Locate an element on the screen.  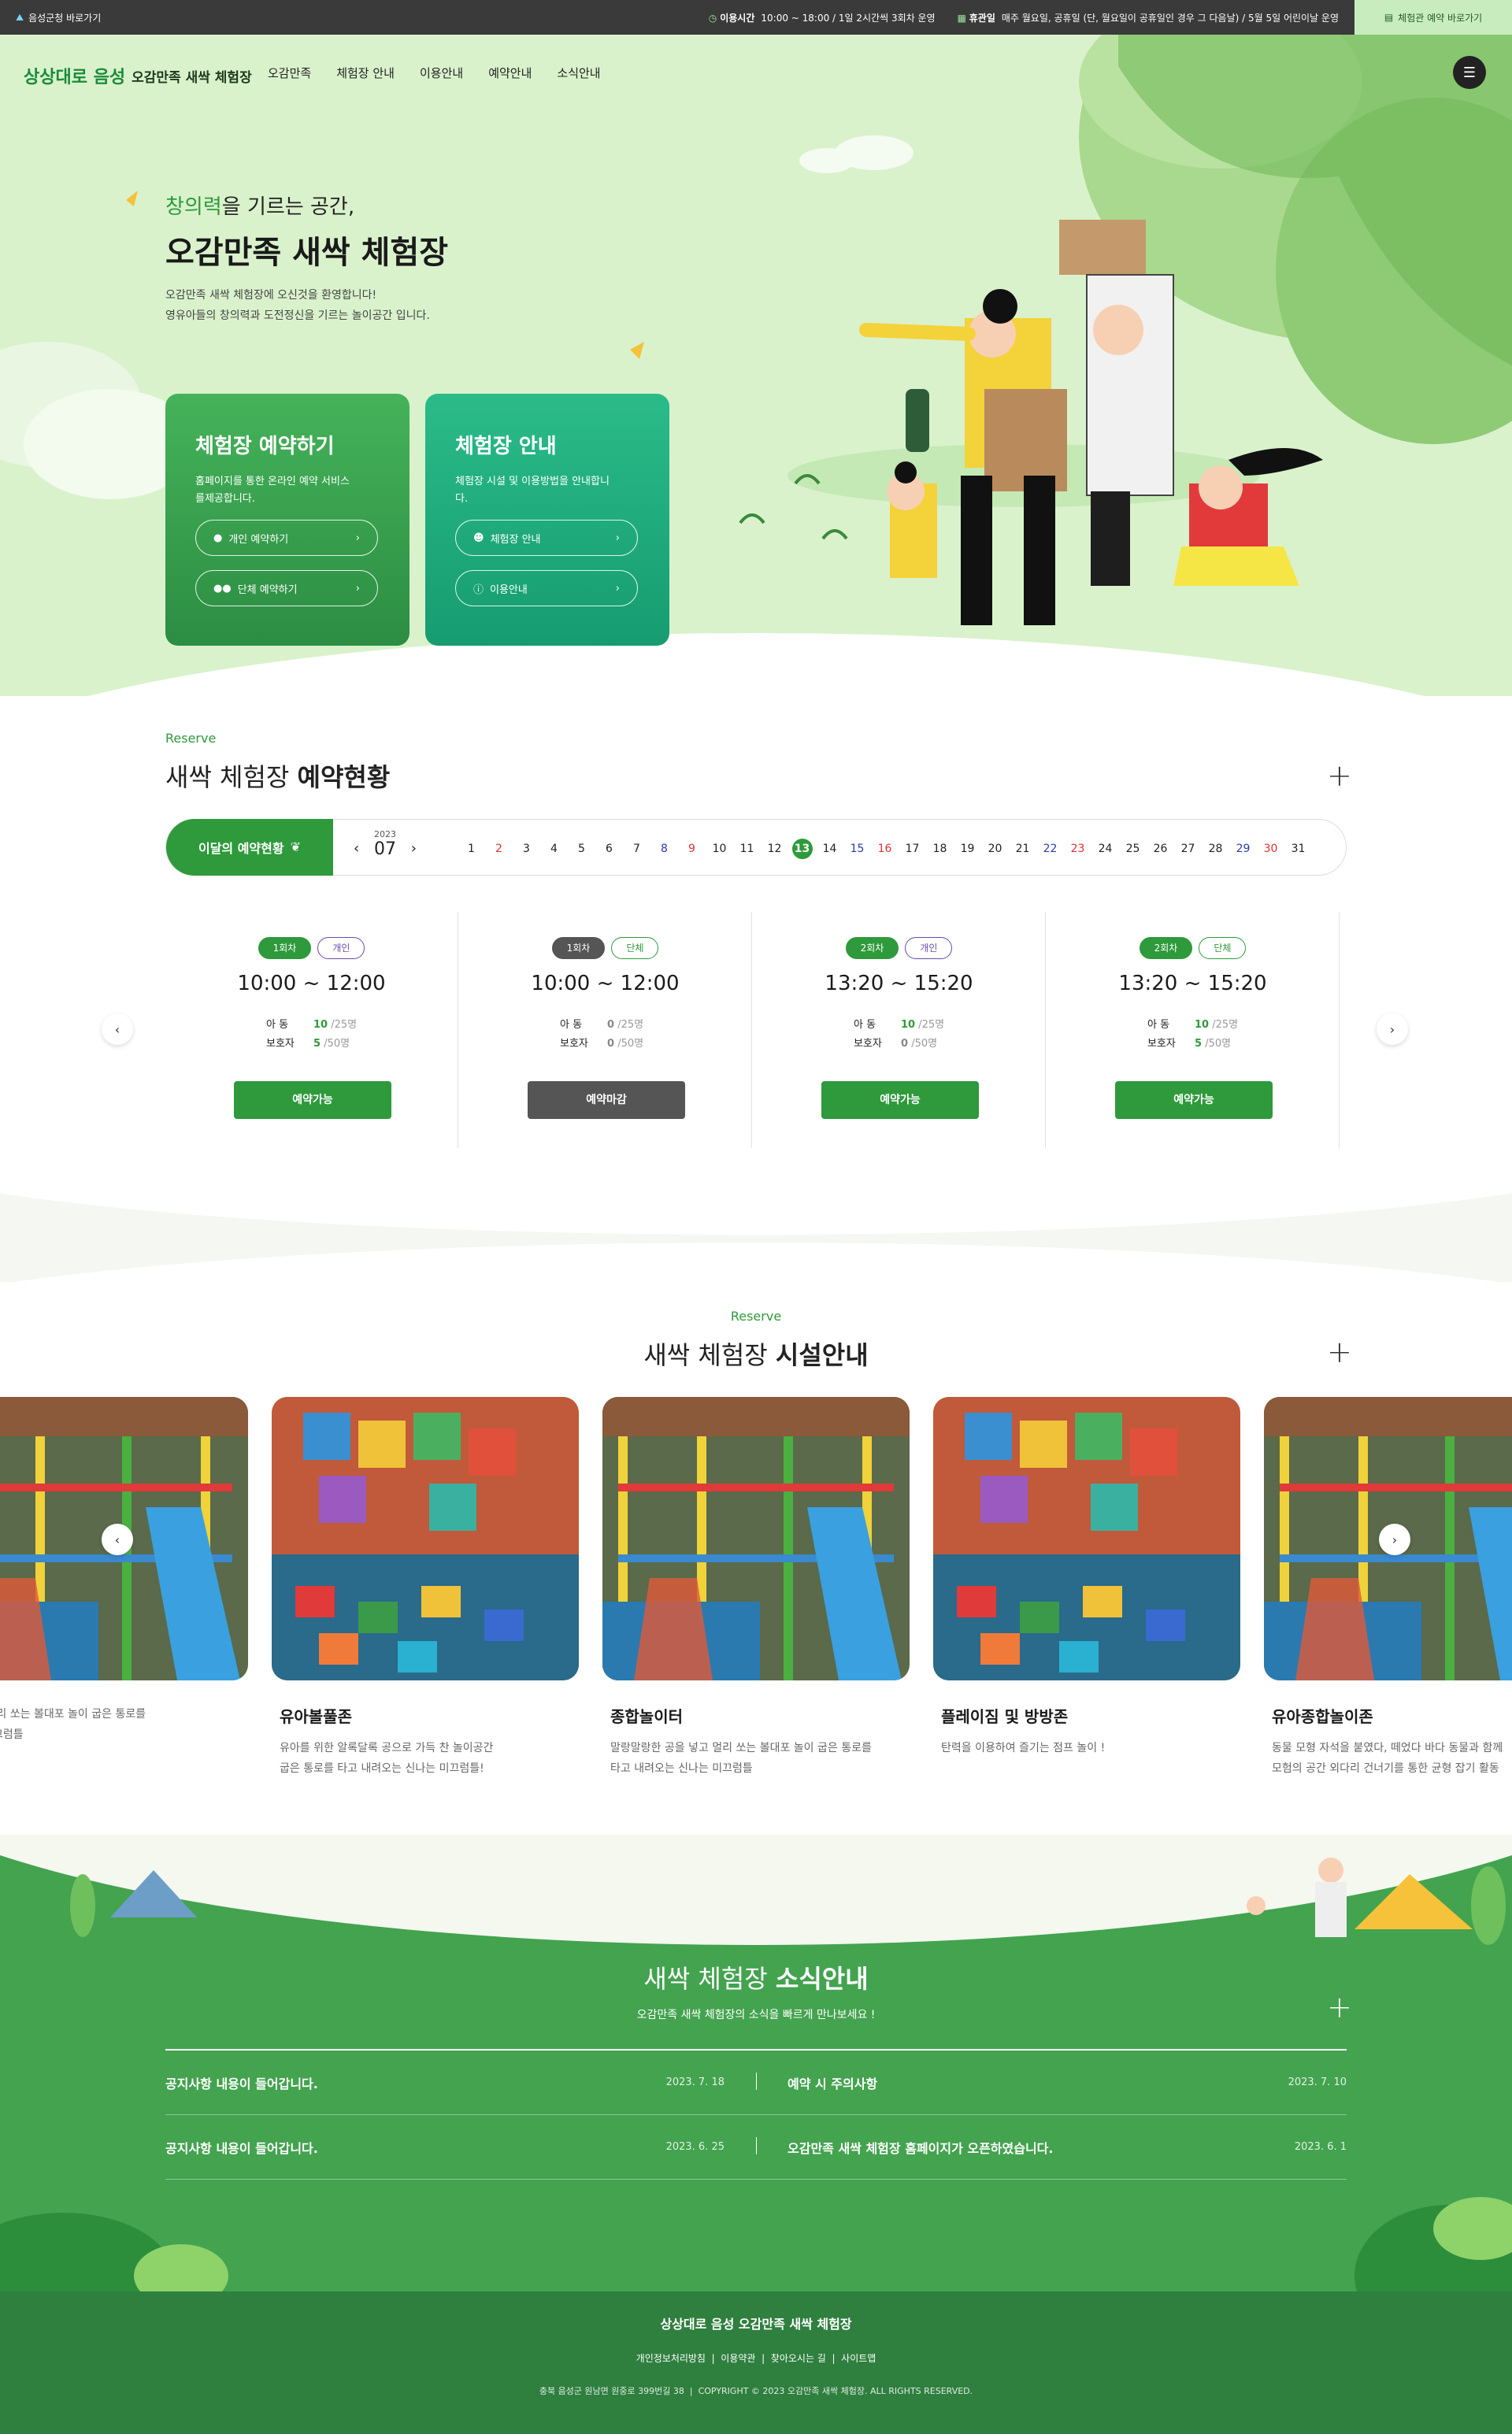
reserve-closed-button: 예약마감 is located at coordinates (606, 1100).